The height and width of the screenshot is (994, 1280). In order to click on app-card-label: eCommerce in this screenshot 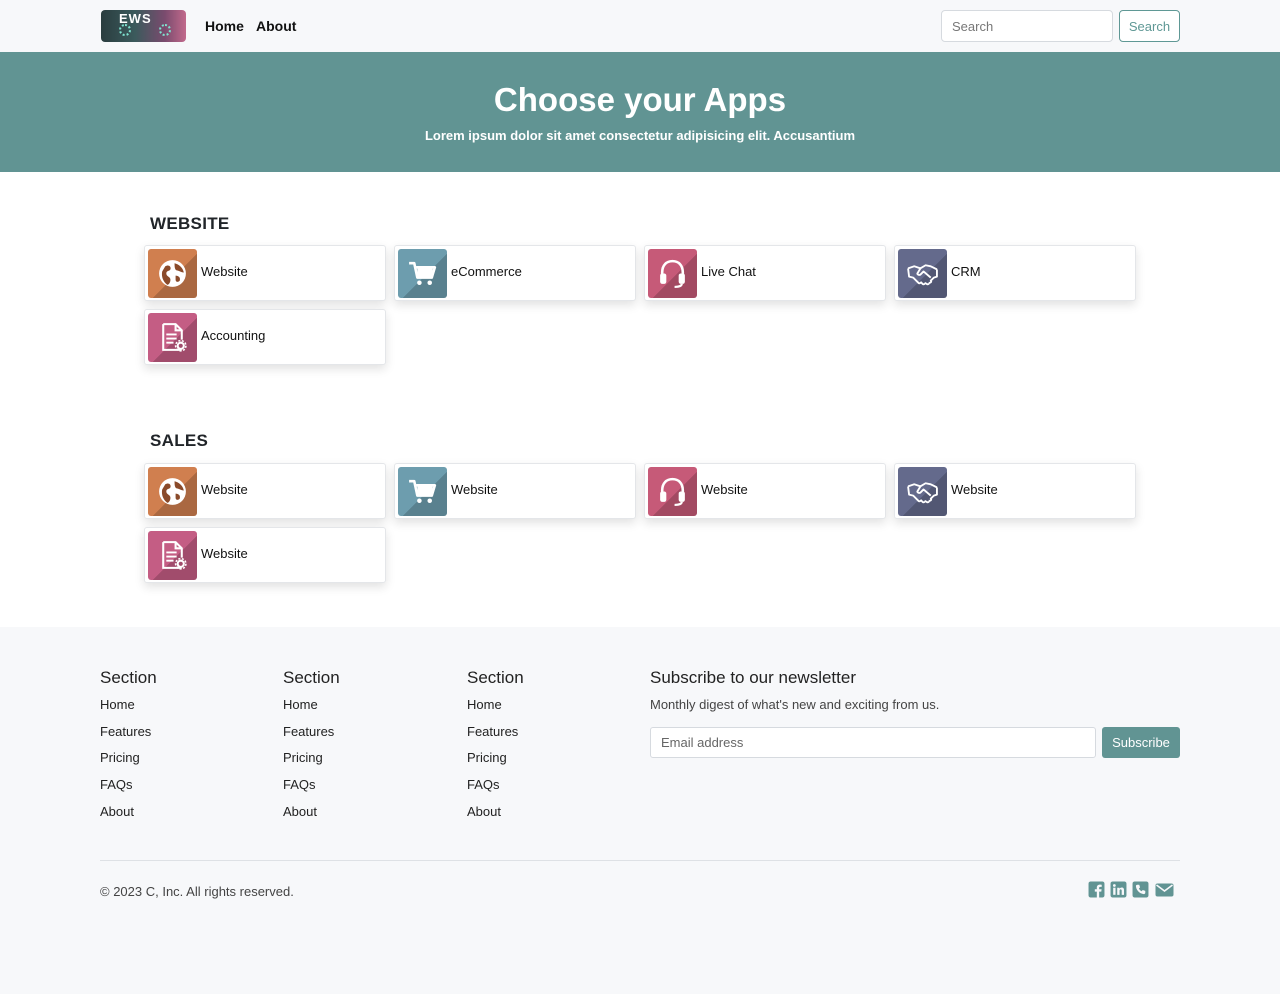, I will do `click(486, 271)`.